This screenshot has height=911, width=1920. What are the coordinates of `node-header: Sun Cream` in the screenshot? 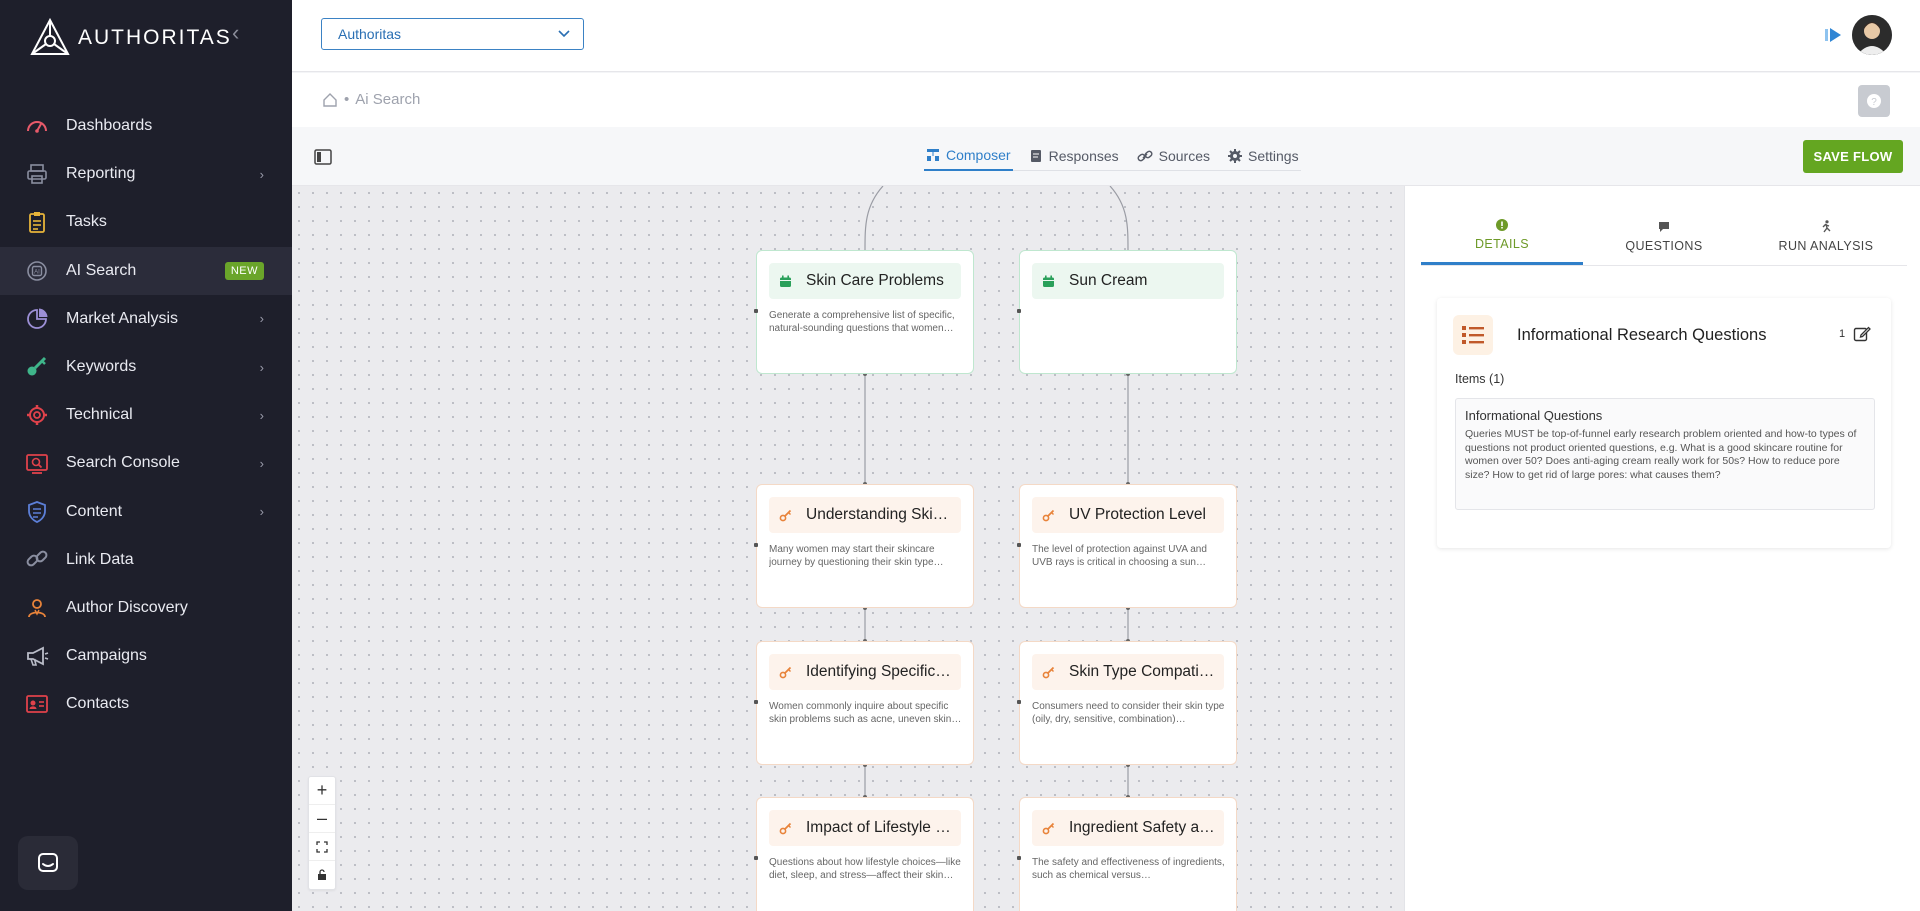 It's located at (1128, 281).